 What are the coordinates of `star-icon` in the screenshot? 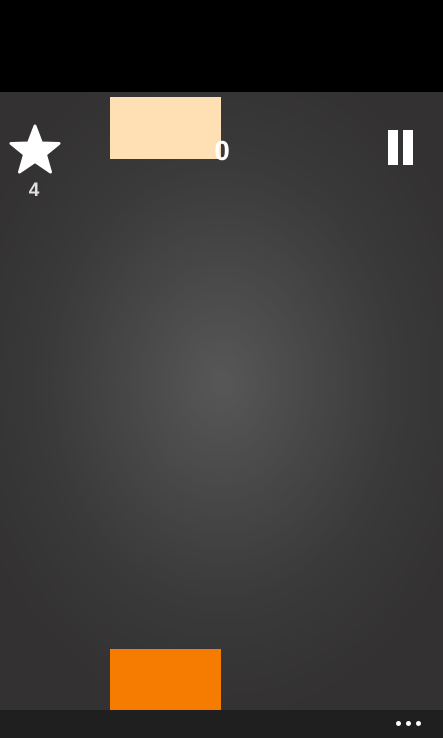 It's located at (35, 149).